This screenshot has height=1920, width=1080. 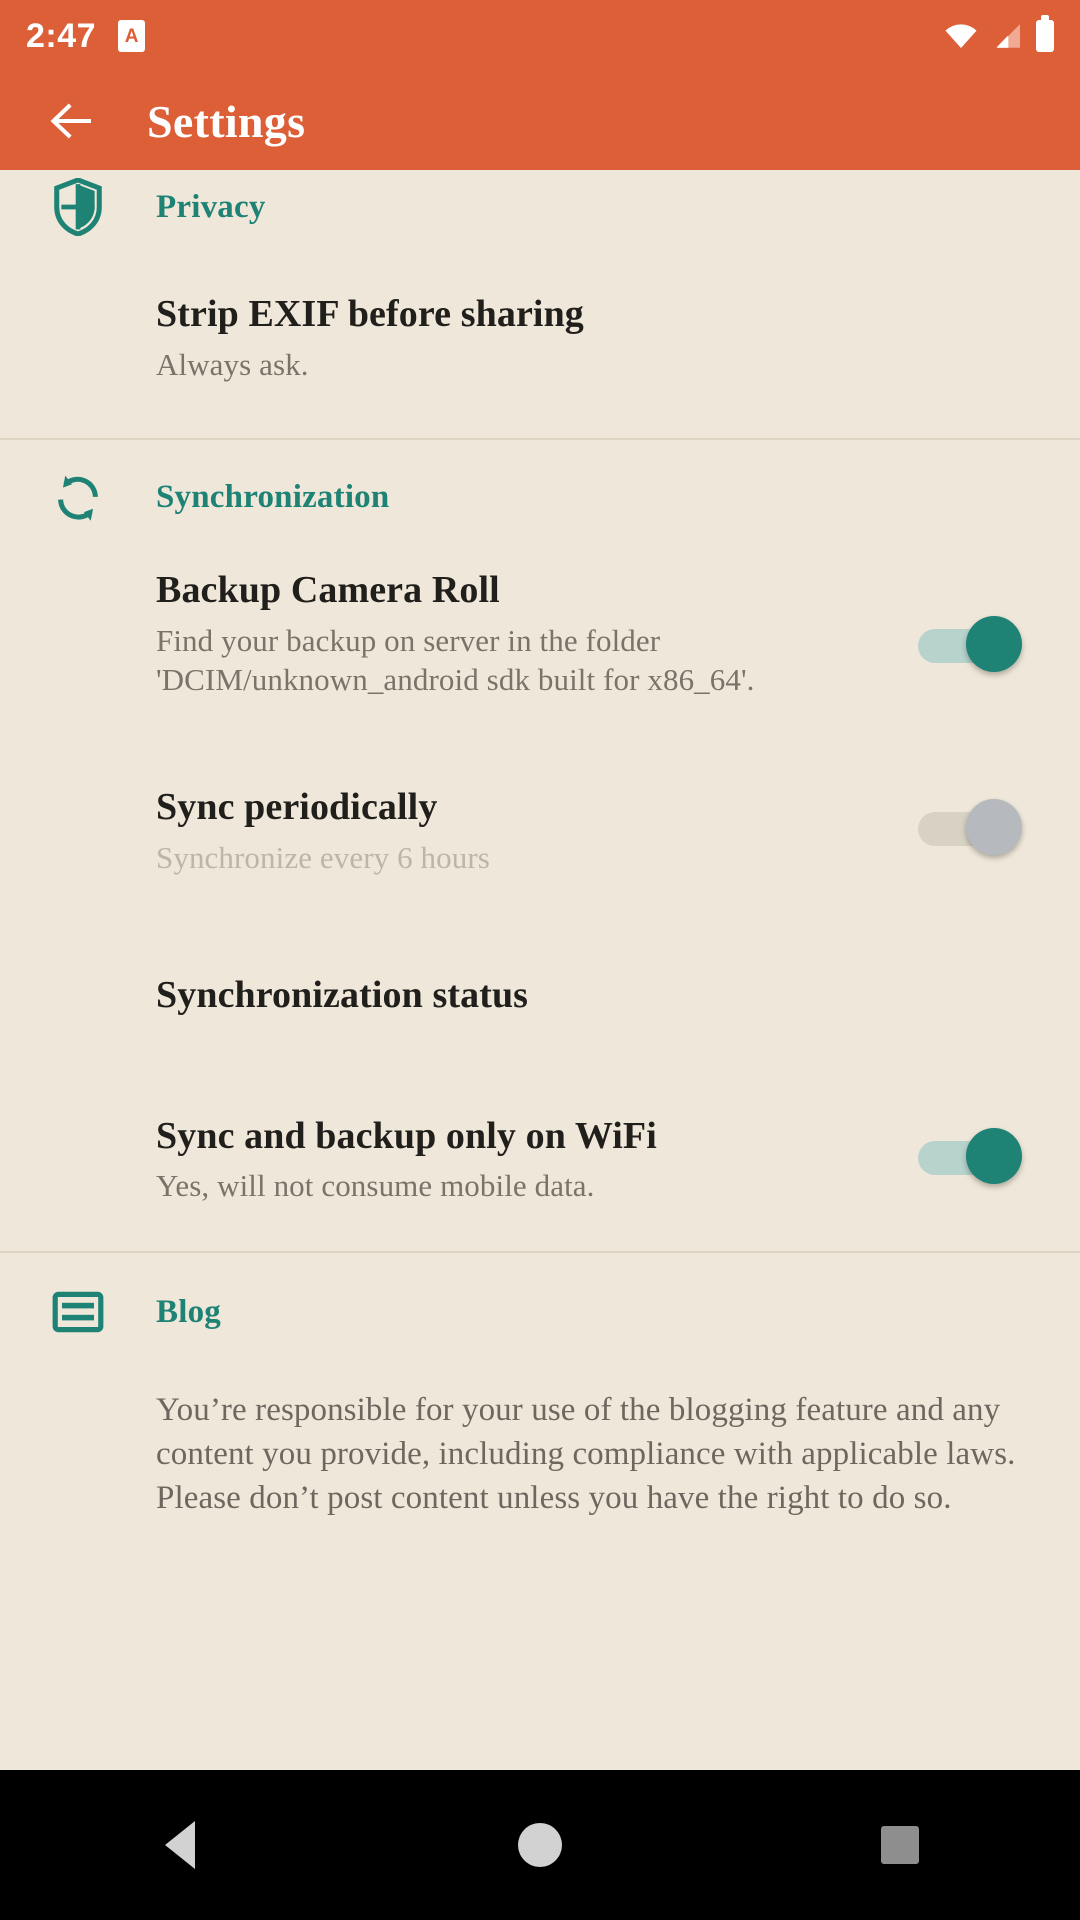 What do you see at coordinates (226, 121) in the screenshot?
I see `page-title: Settings` at bounding box center [226, 121].